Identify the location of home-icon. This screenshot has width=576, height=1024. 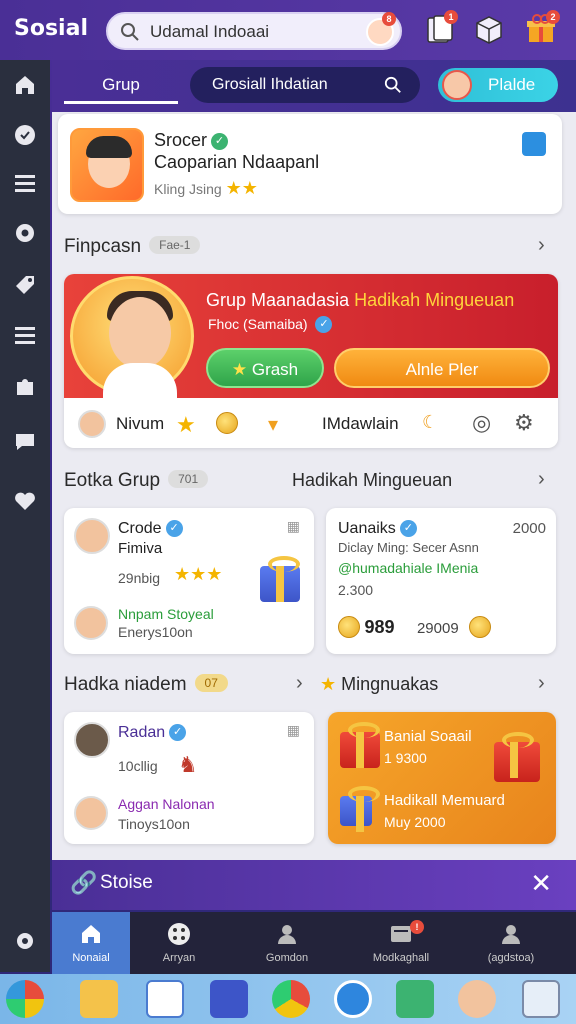
(25, 85).